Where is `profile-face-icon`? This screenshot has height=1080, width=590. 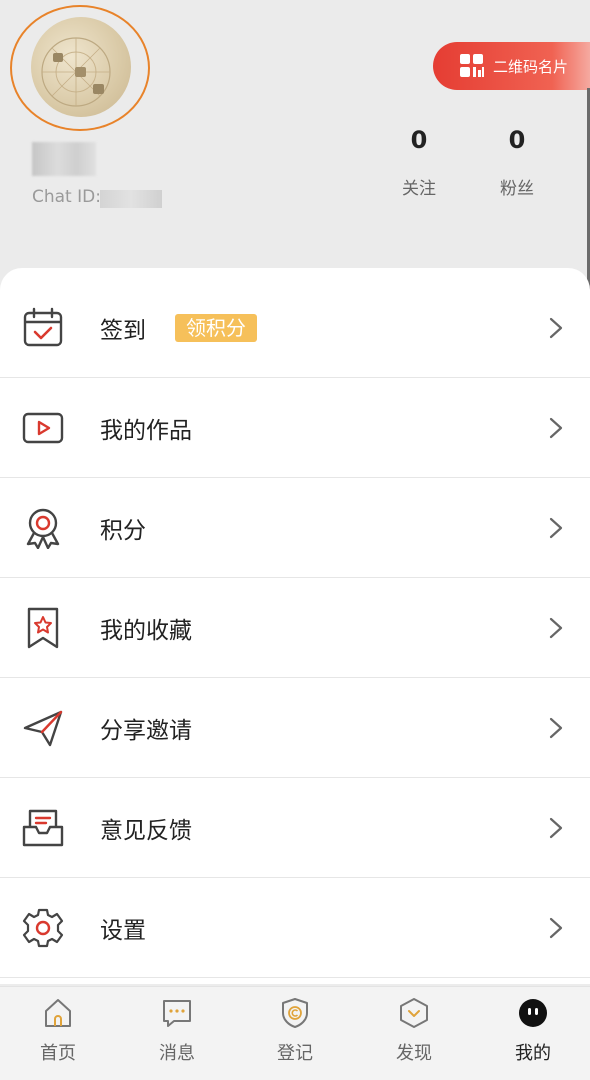
profile-face-icon is located at coordinates (533, 1013).